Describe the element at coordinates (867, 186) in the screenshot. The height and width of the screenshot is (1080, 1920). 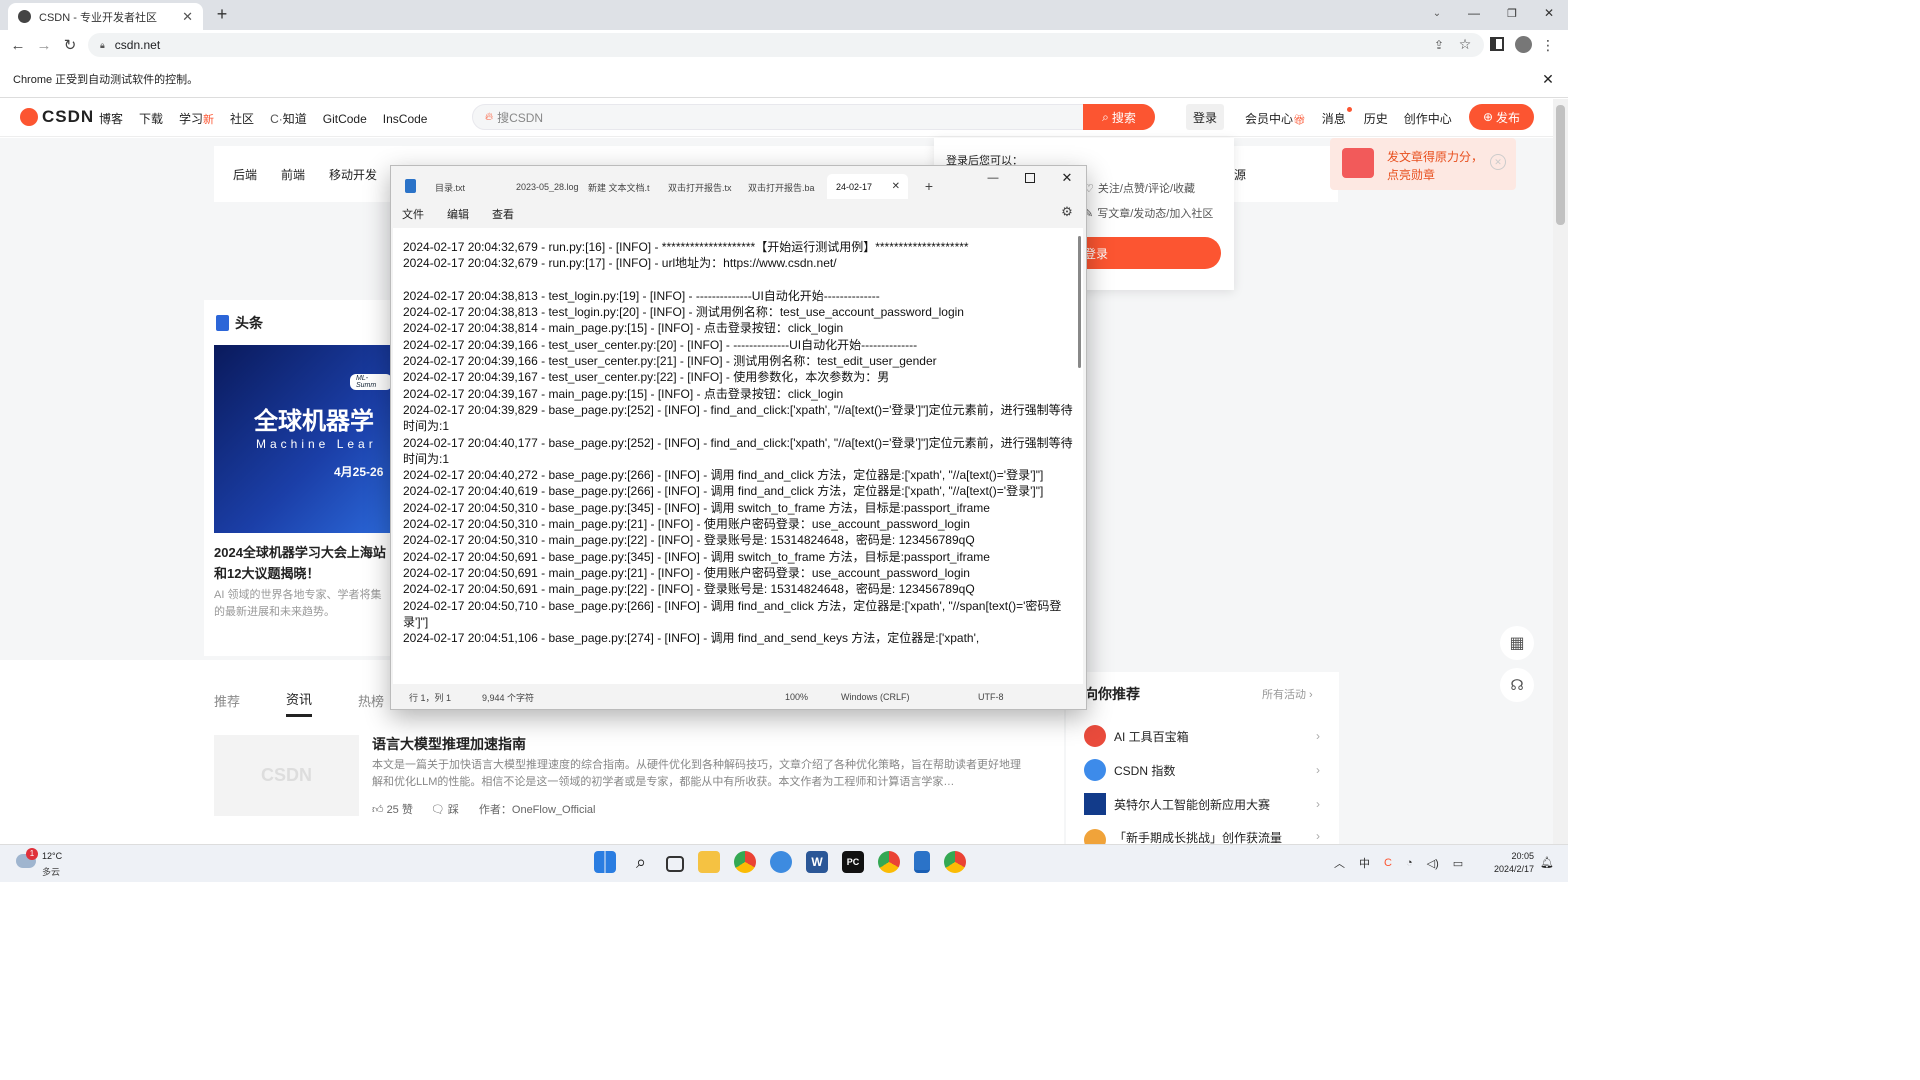
I see `notepad-tab-active: 24-02-17 ✕` at that location.